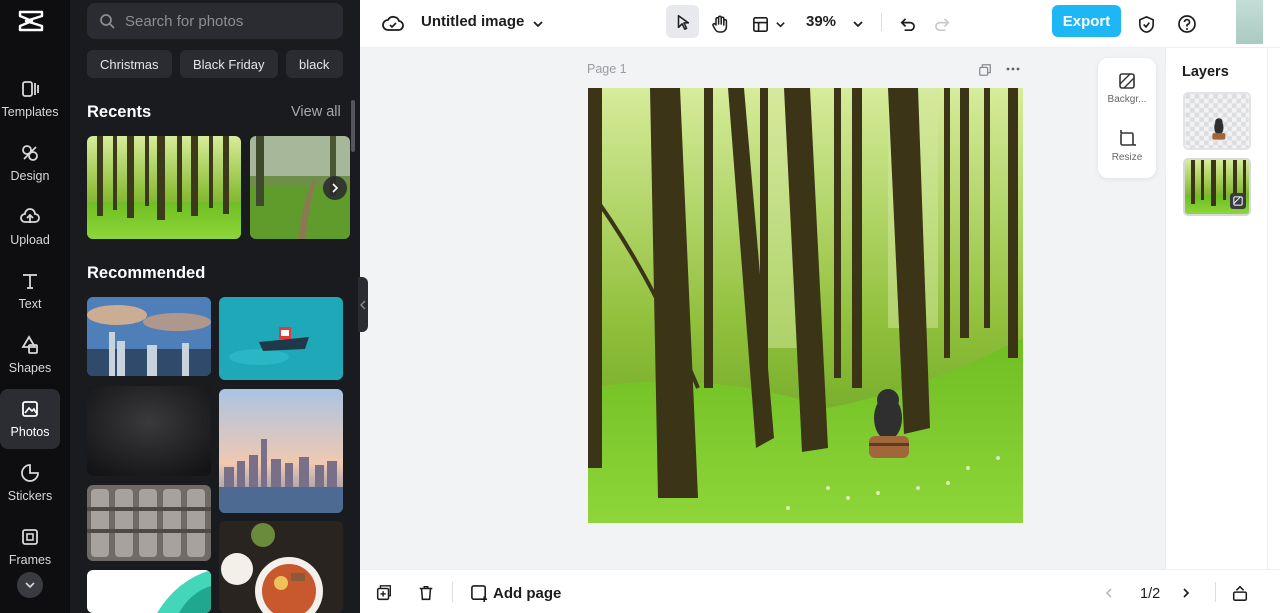  I want to click on resize-tool: Resize, so click(1127, 146).